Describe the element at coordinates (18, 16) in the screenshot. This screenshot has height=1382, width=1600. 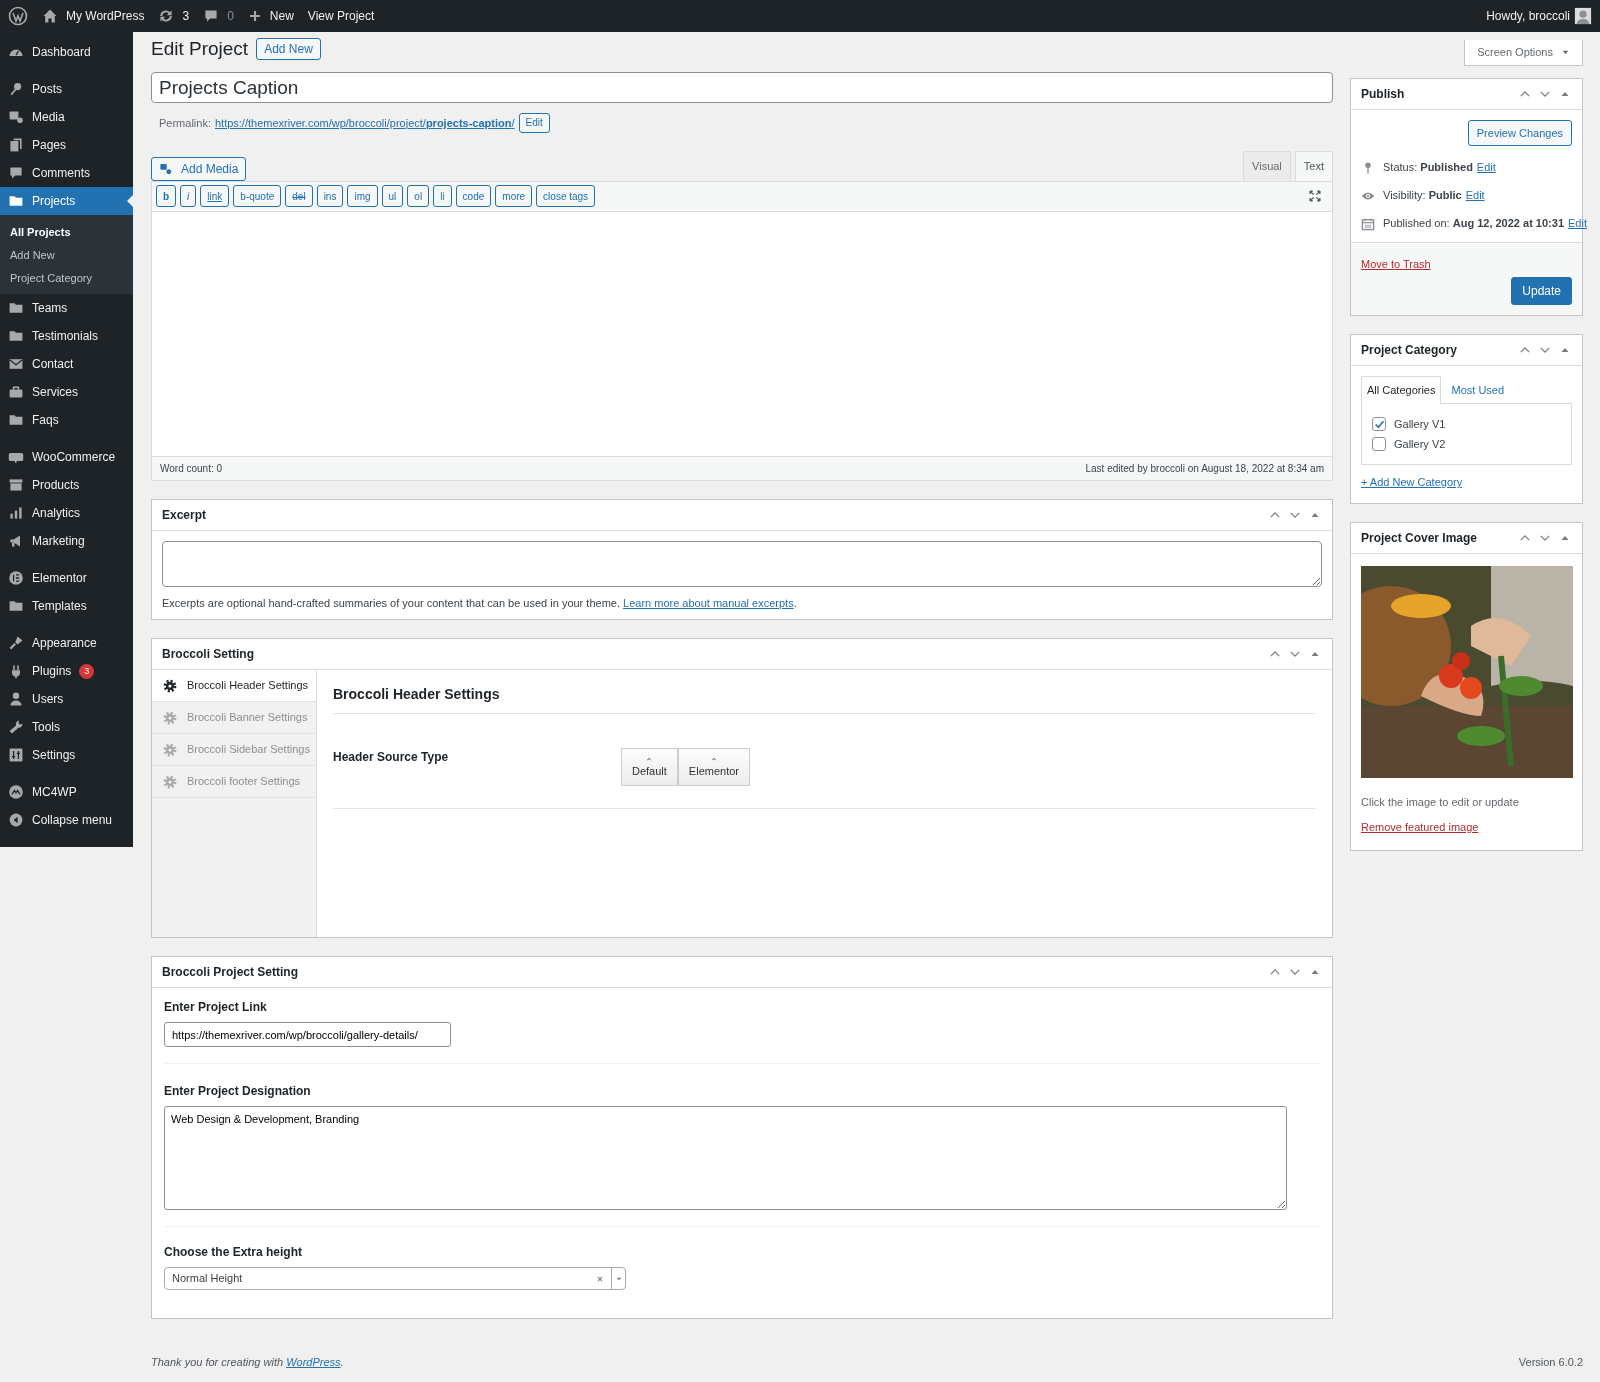
I see `logo-icon` at that location.